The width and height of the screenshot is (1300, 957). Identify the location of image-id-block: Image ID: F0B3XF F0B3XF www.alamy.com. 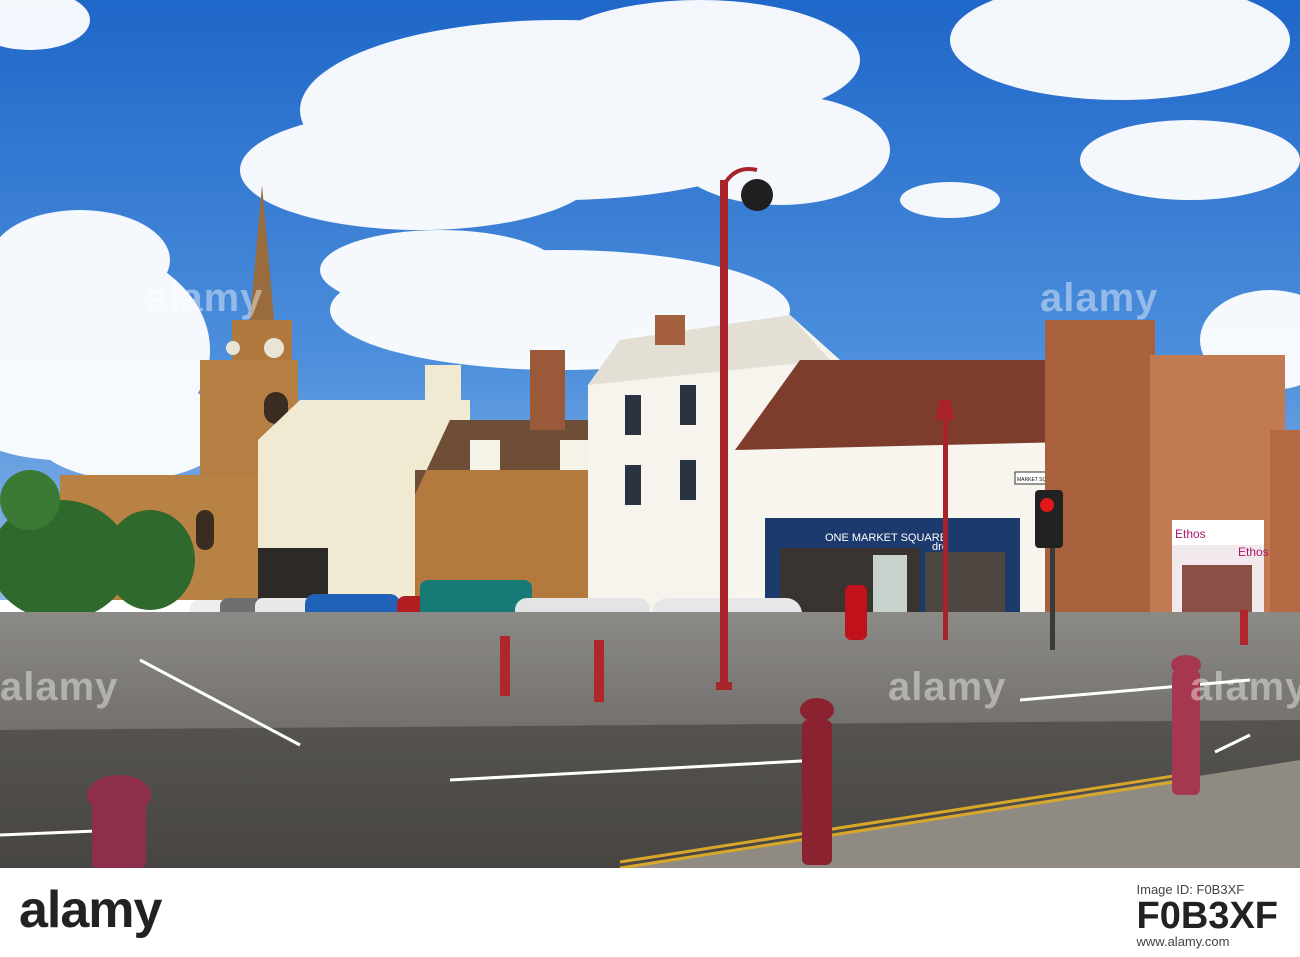
(1207, 915).